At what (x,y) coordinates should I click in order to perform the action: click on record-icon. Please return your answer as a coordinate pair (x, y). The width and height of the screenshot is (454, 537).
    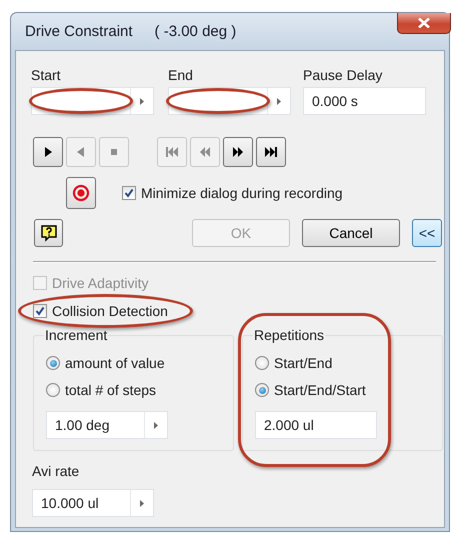
    Looking at the image, I should click on (81, 193).